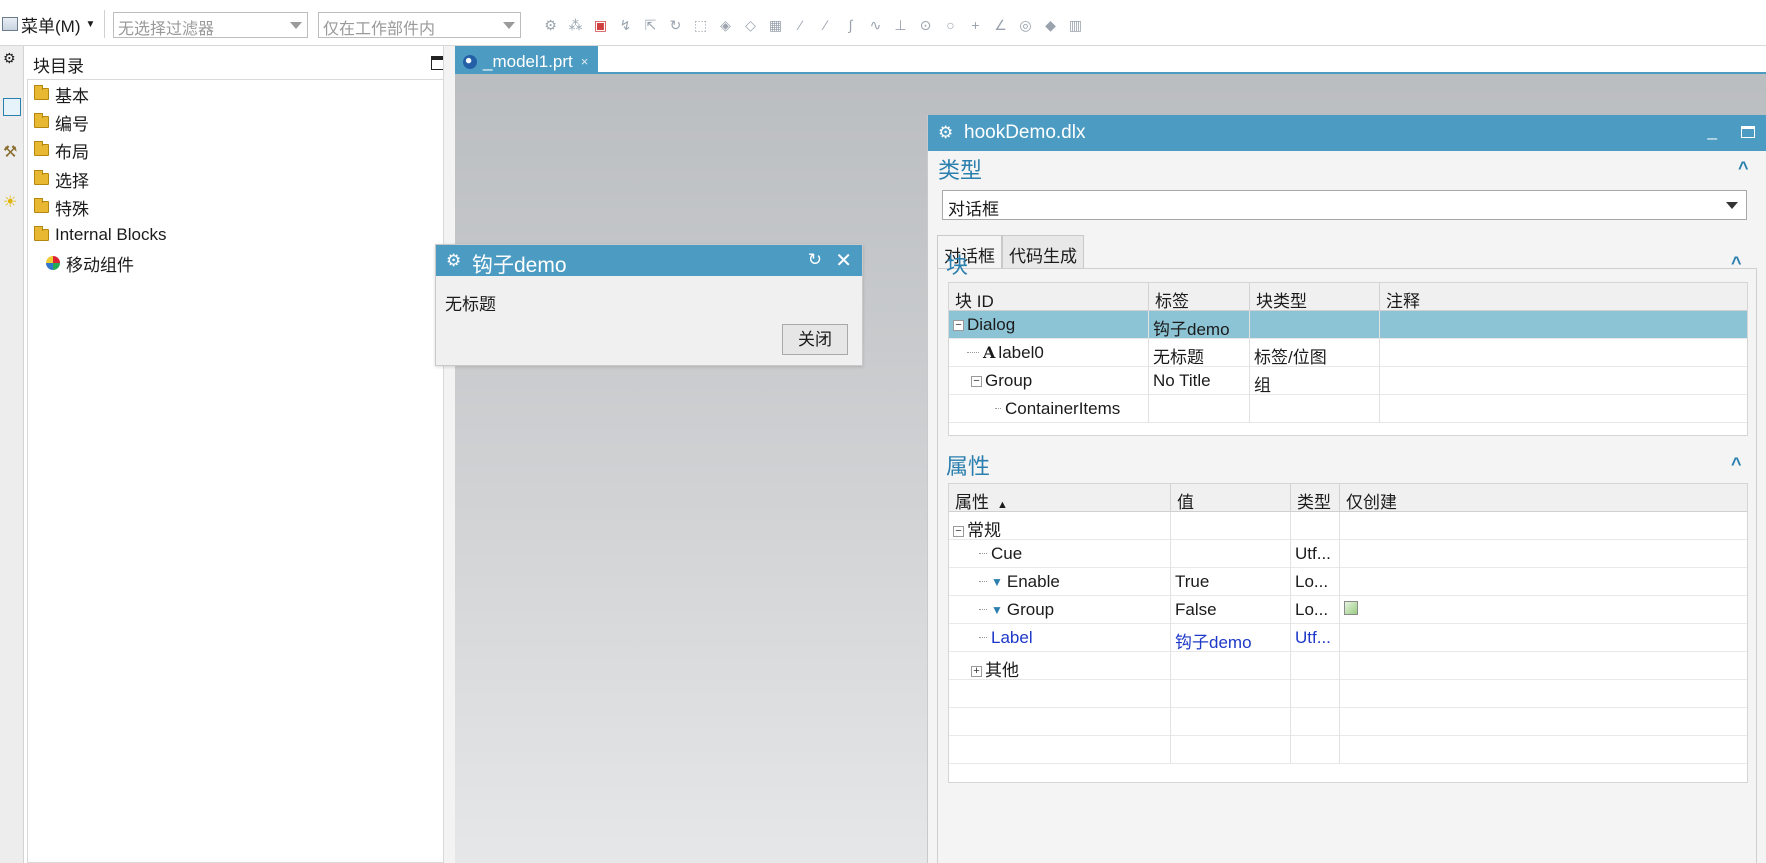  What do you see at coordinates (800, 25) in the screenshot?
I see `line-icon: ⁄` at bounding box center [800, 25].